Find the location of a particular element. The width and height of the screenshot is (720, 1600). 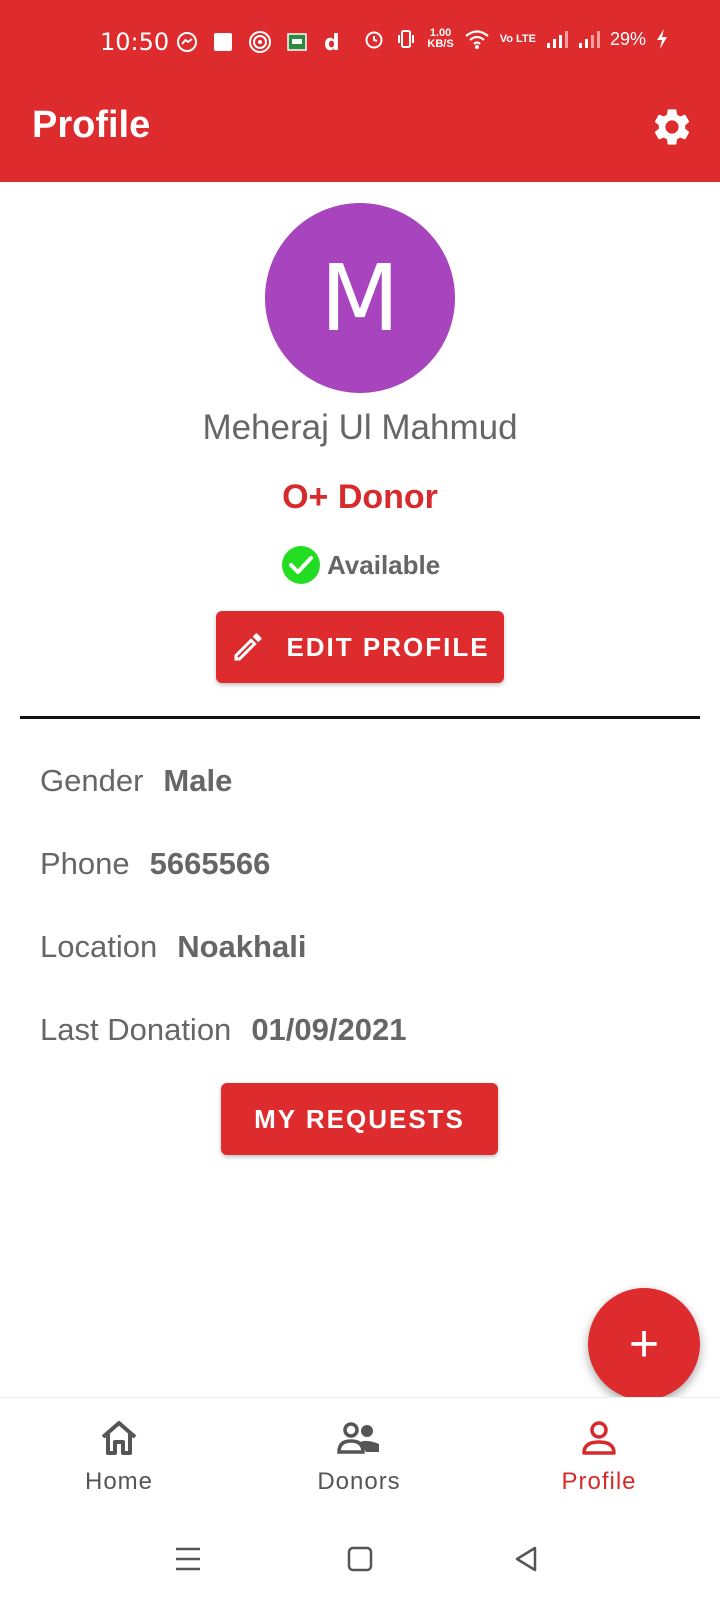

speed-unit: KB/S is located at coordinates (440, 44).